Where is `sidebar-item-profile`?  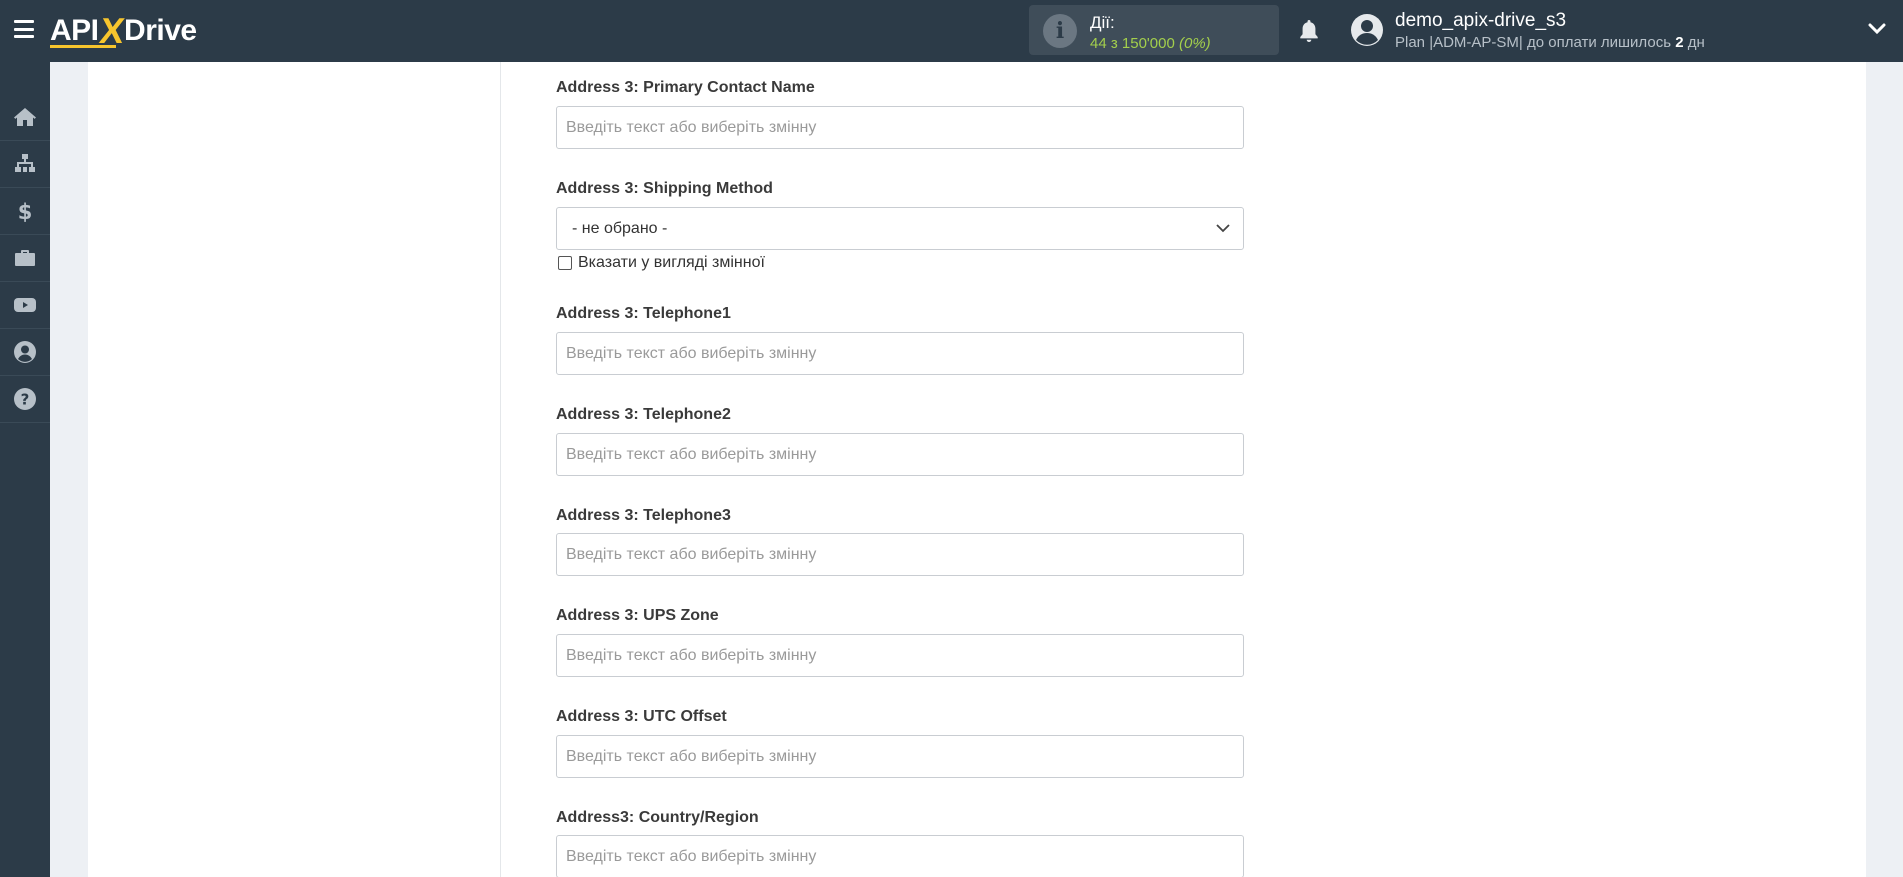 sidebar-item-profile is located at coordinates (25, 352).